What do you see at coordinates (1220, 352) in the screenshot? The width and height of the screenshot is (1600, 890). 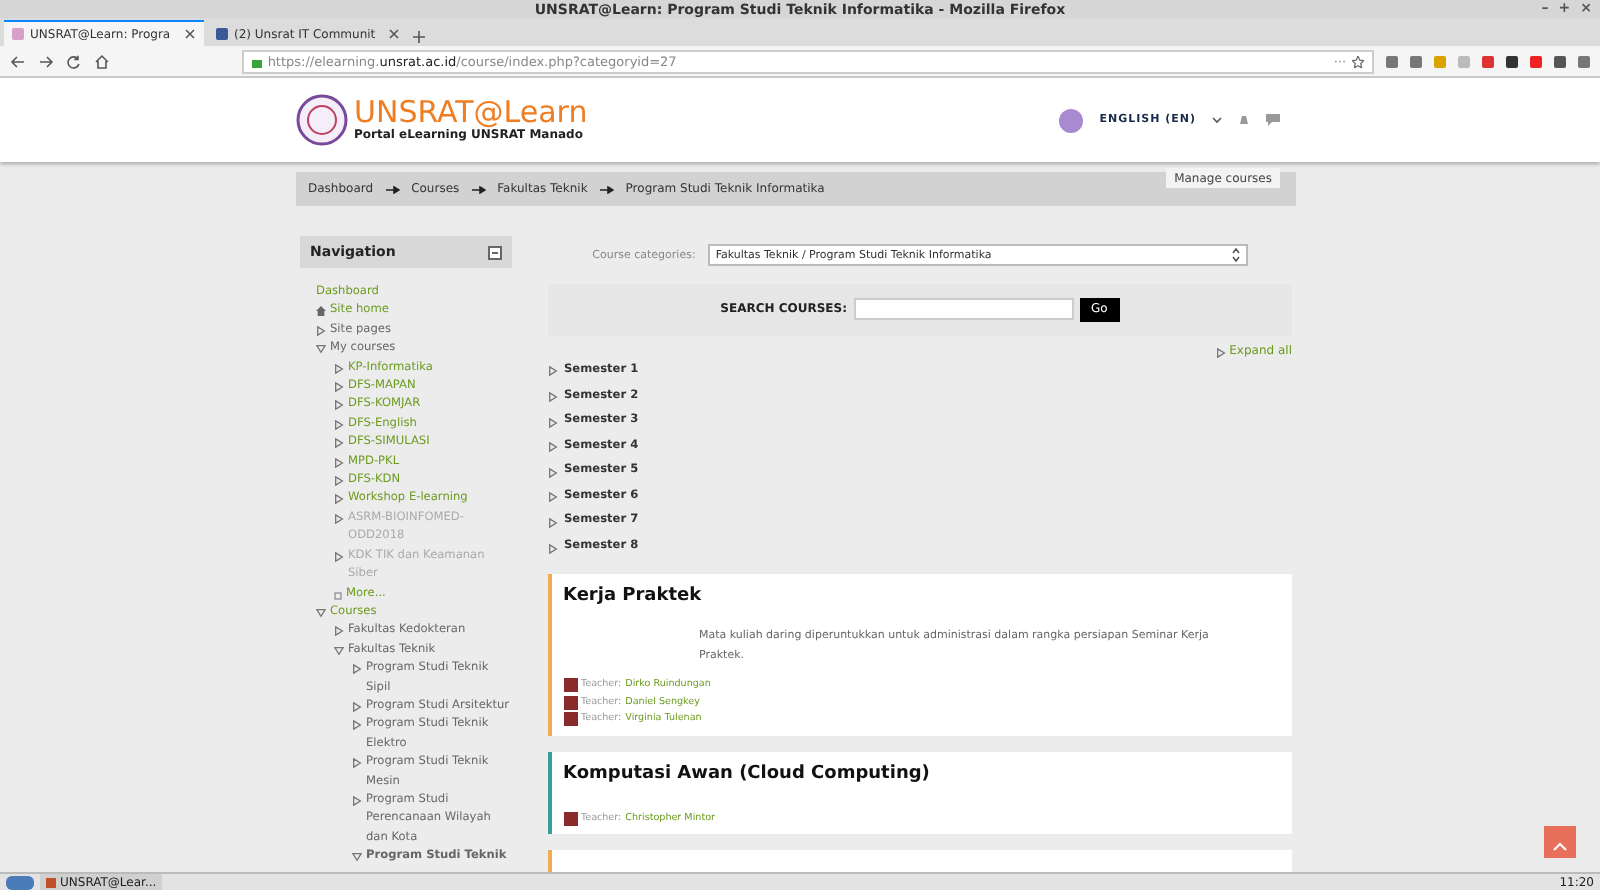 I see `caret-right-icon` at bounding box center [1220, 352].